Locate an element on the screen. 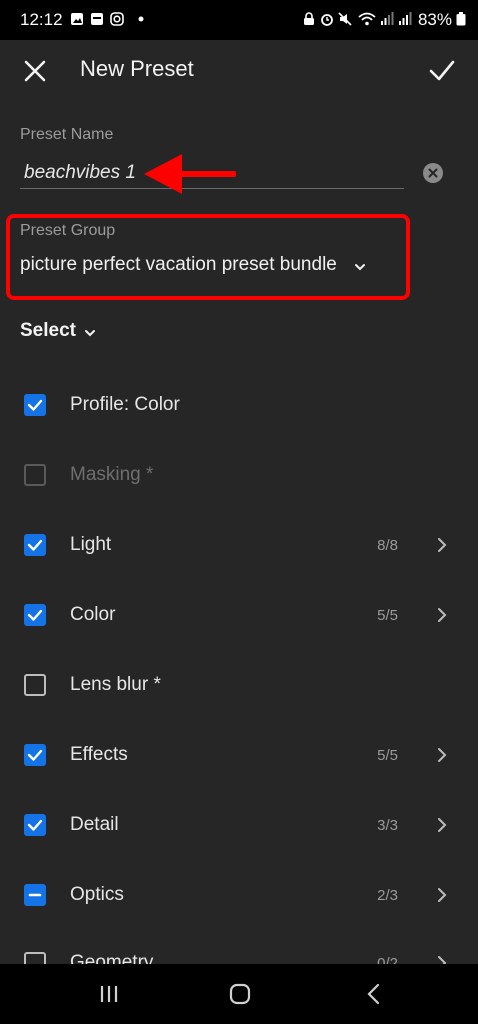 The image size is (478, 1024). checkbox-profile is located at coordinates (35, 405).